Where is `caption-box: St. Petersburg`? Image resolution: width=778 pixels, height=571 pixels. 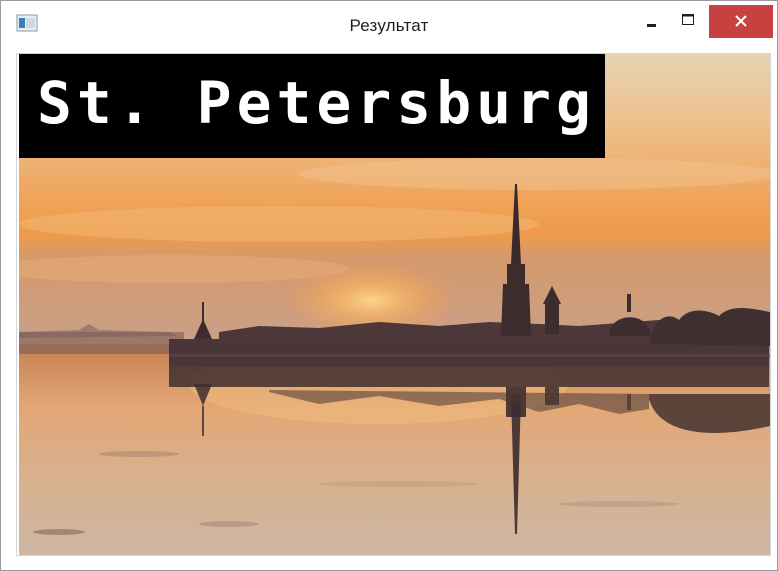 caption-box: St. Petersburg is located at coordinates (312, 106).